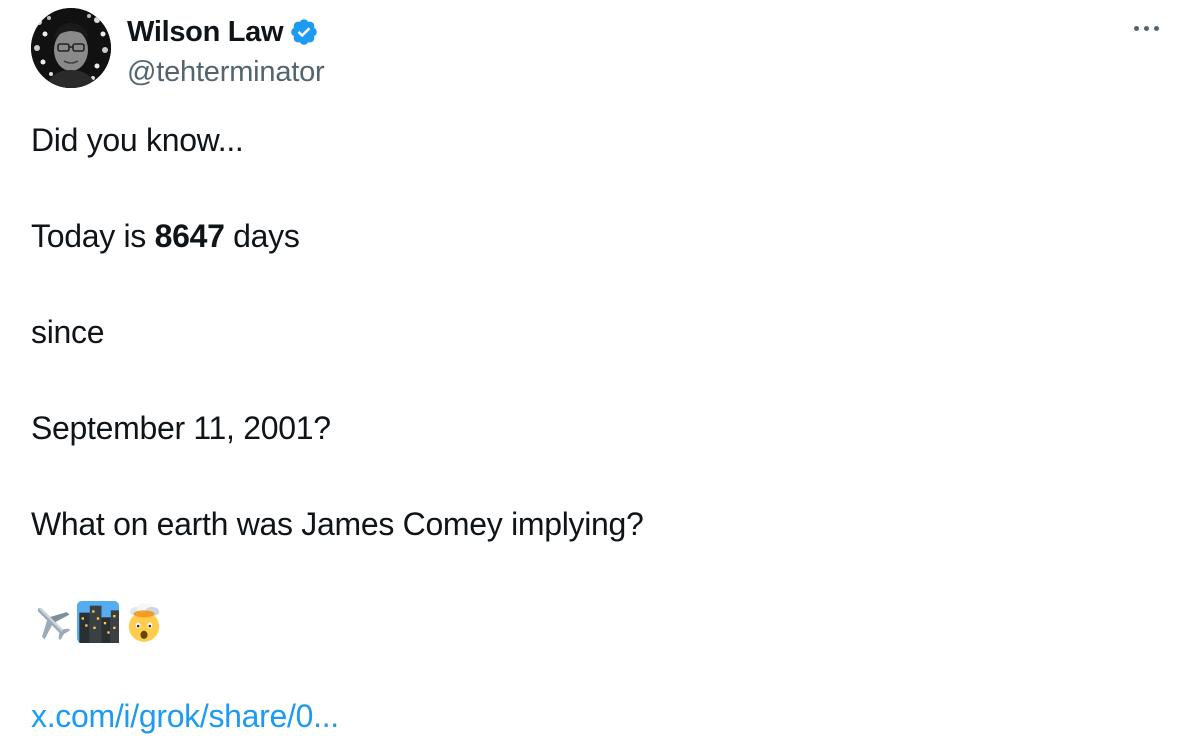 This screenshot has height=756, width=1188. What do you see at coordinates (144, 622) in the screenshot?
I see `exploding-head-emoji-icon` at bounding box center [144, 622].